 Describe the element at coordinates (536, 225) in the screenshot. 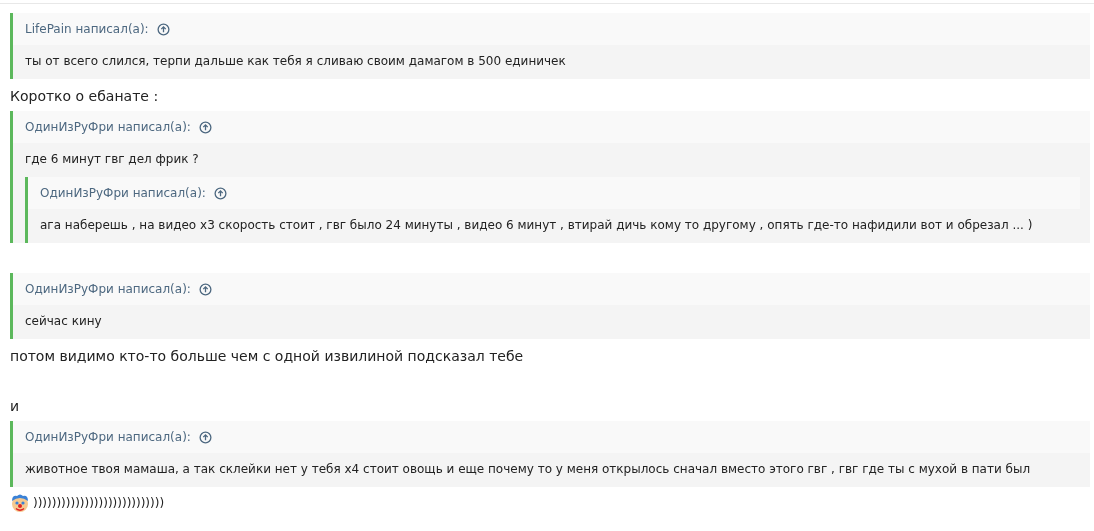

I see `quote-text: ага наберешь , на видео х3 скорость стоит , гвг было 24 минуты , видео 6 минут , втирай дичь кому то другому , опять где-то нафидили вот и обрезал ... )` at that location.